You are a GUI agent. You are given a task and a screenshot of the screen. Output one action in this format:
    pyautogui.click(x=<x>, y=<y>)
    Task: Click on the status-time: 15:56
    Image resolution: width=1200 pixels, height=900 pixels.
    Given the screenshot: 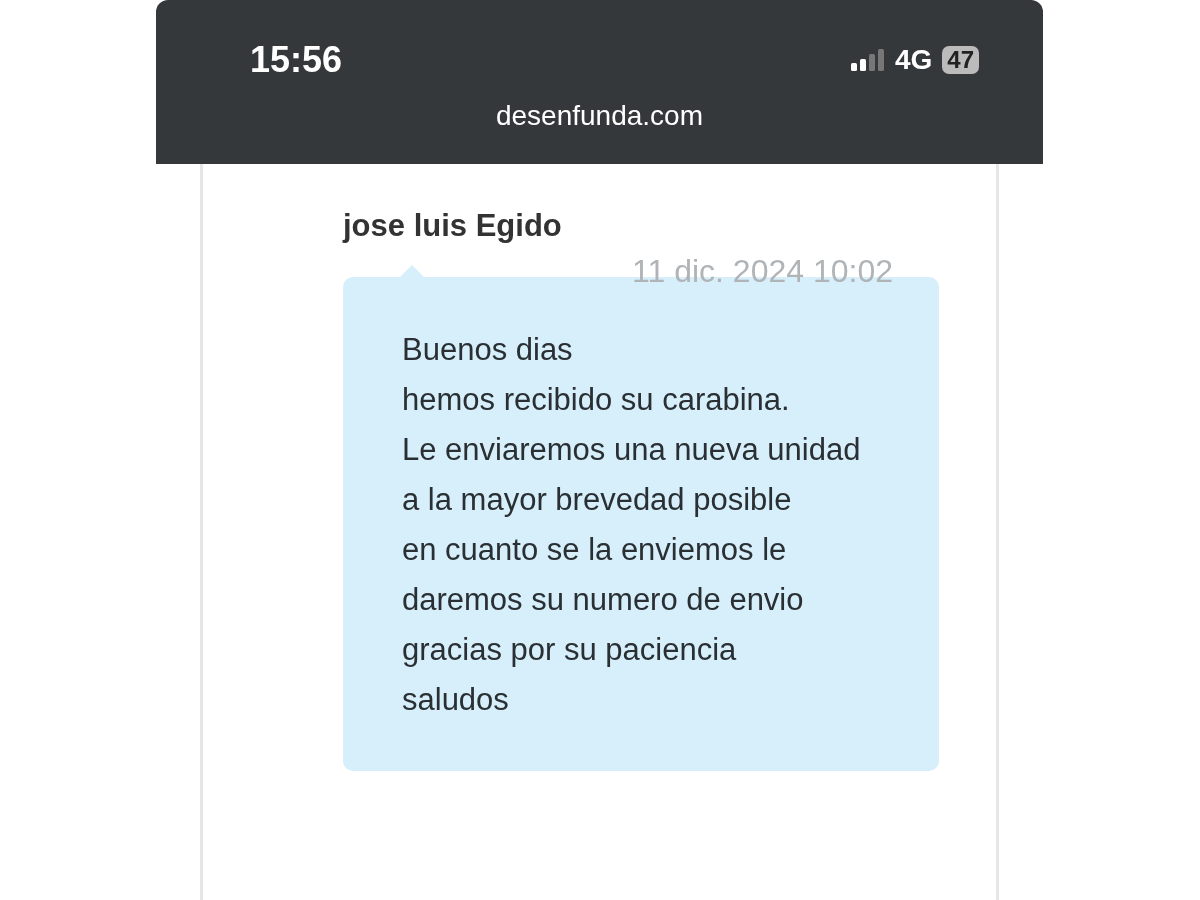 What is the action you would take?
    pyautogui.click(x=296, y=60)
    